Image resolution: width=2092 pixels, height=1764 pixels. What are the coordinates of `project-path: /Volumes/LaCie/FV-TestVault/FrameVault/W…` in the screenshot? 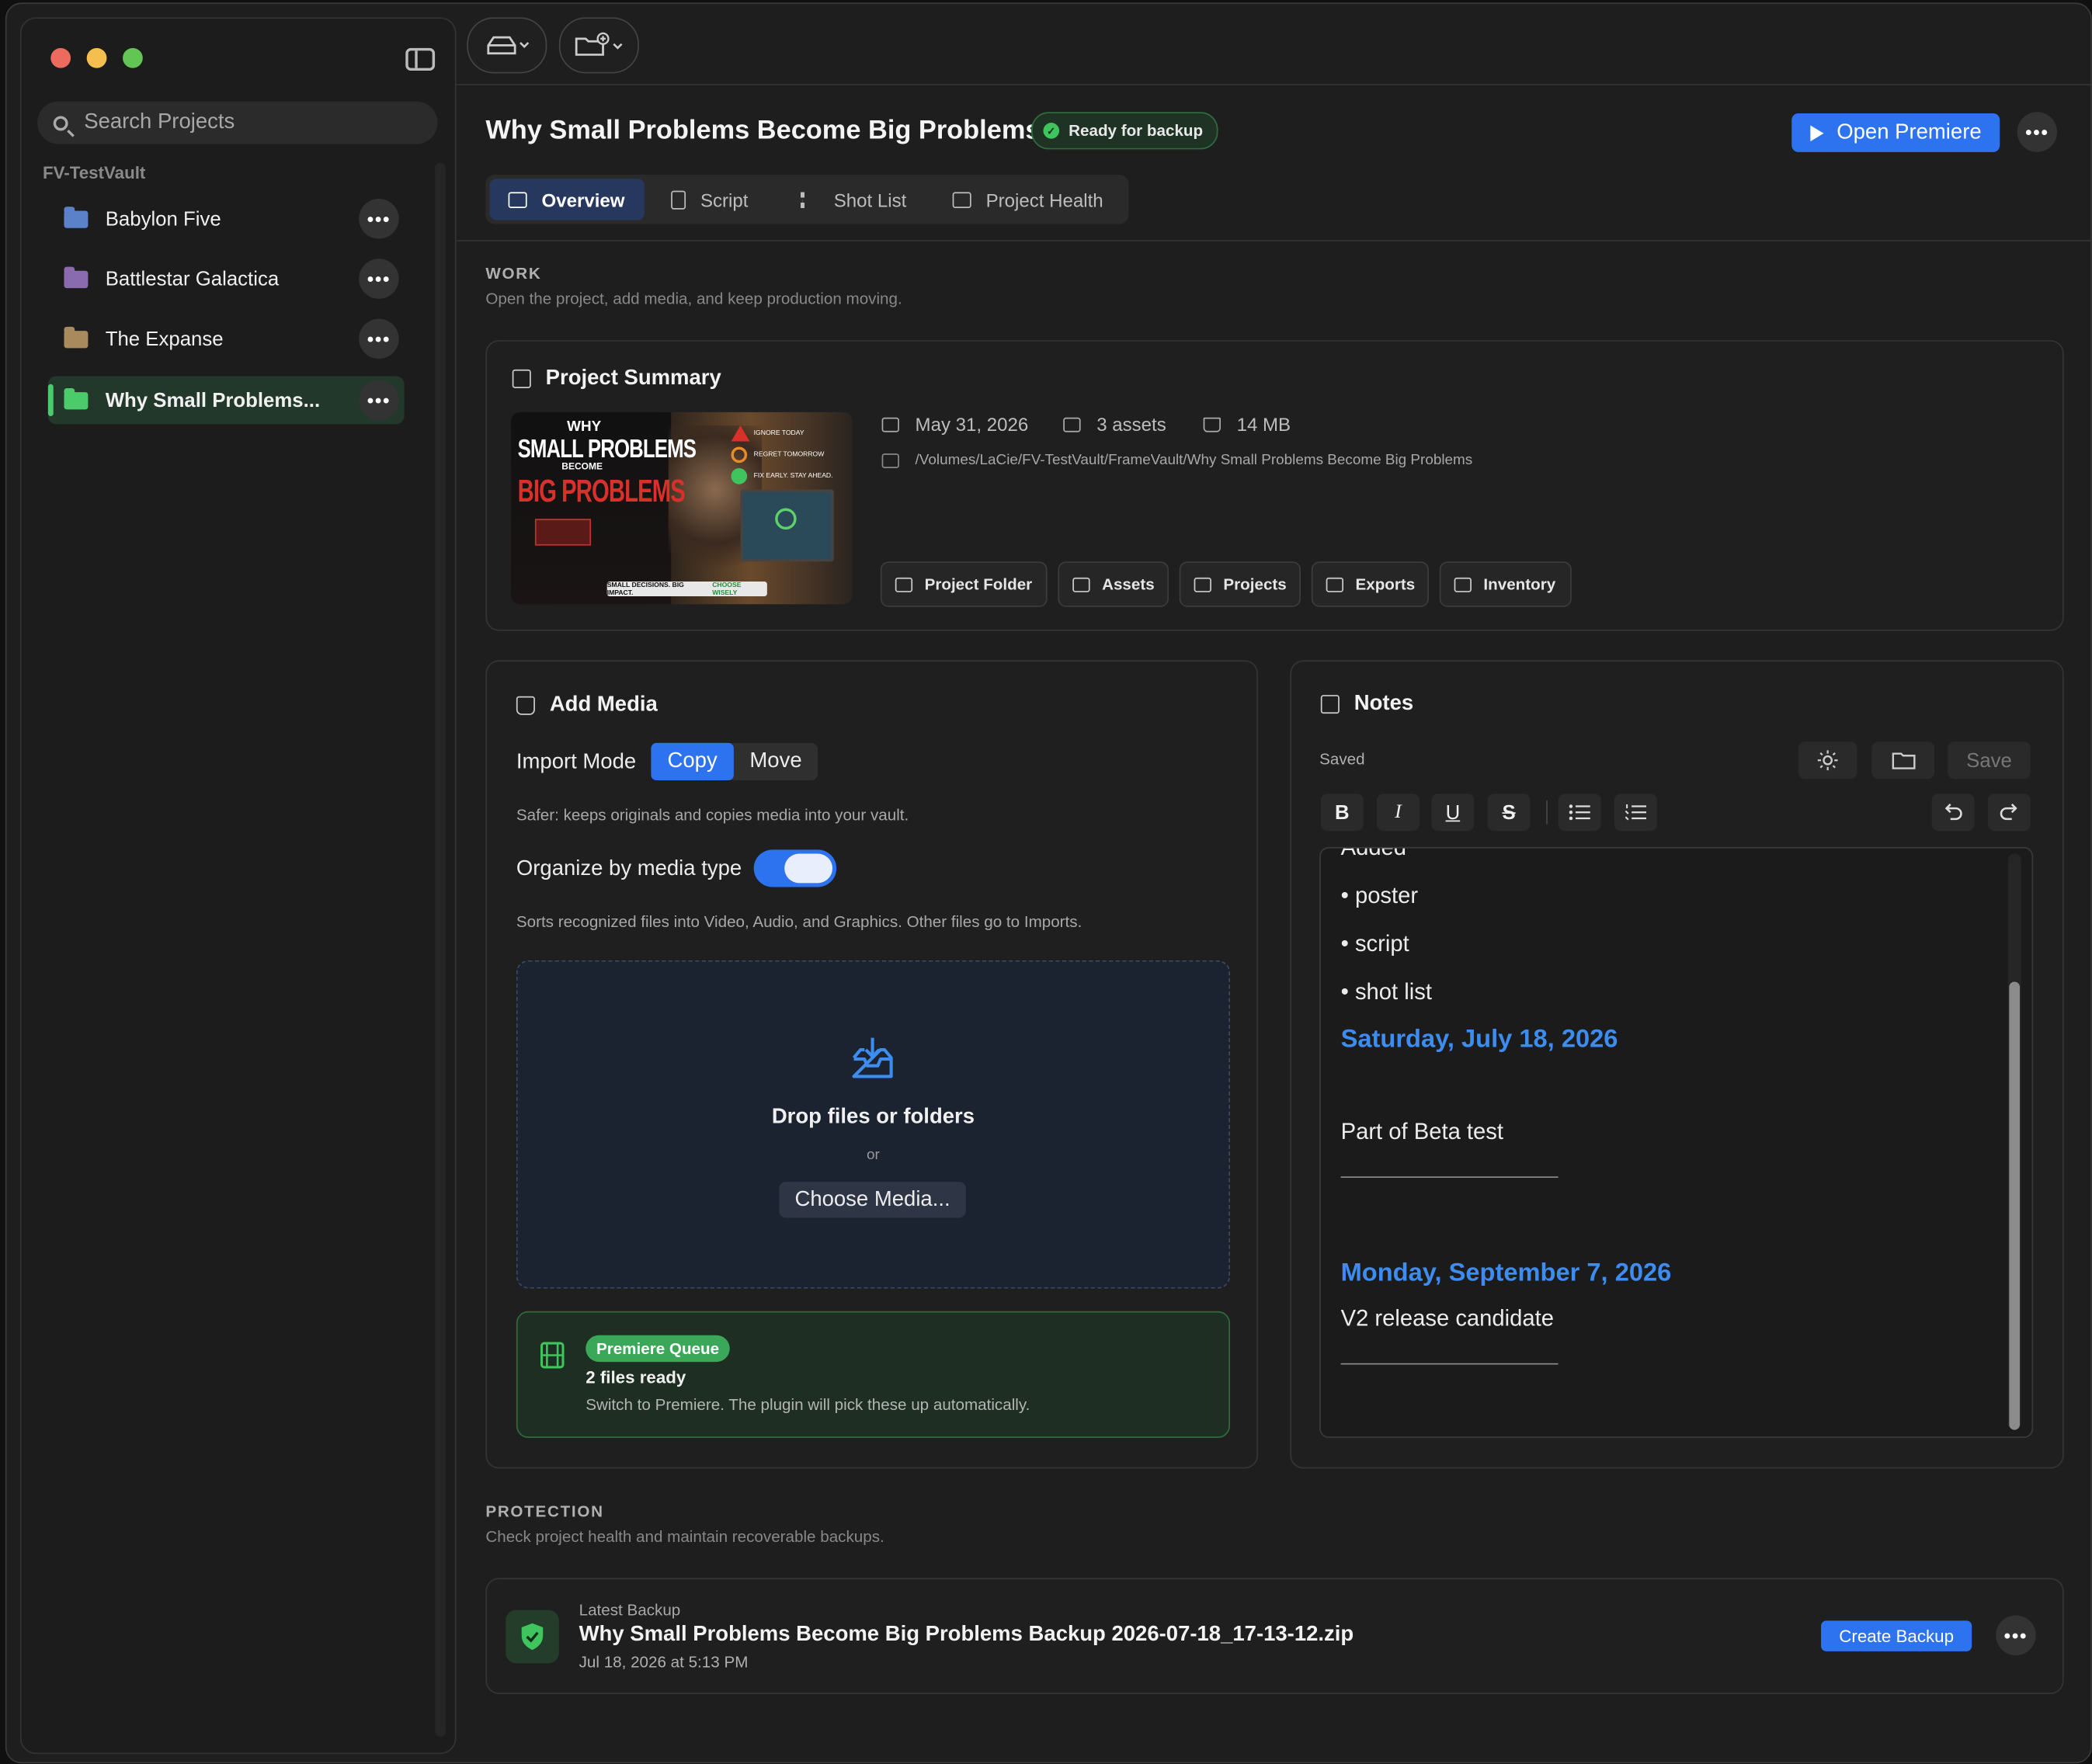 It's located at (1176, 460).